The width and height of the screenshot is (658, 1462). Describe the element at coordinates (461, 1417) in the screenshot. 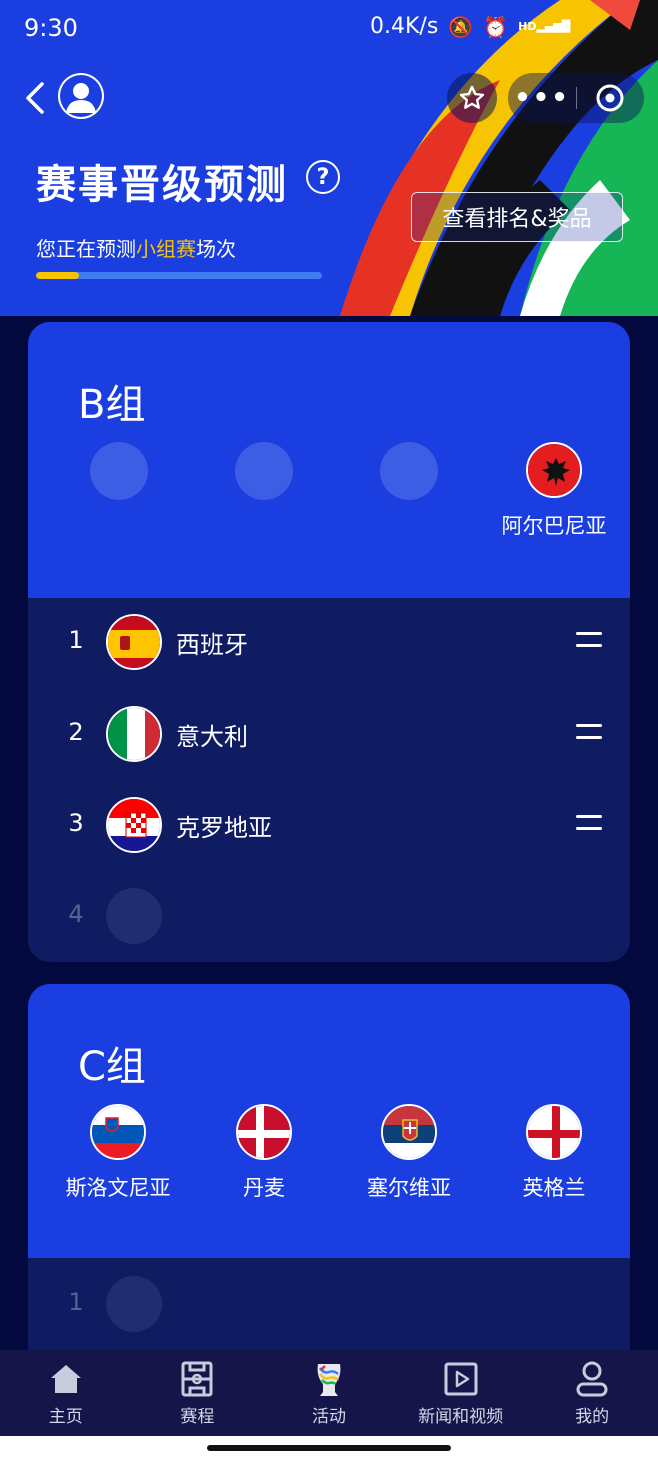

I see `tab-label: 新闻和视频` at that location.